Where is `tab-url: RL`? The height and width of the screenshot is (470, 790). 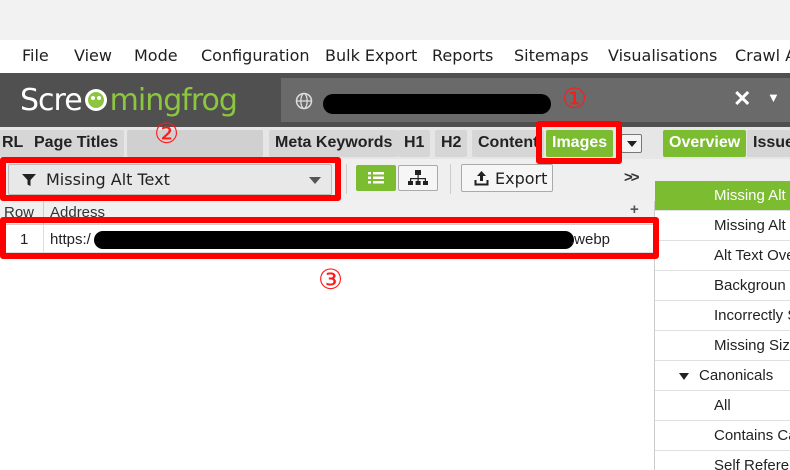 tab-url: RL is located at coordinates (15, 143).